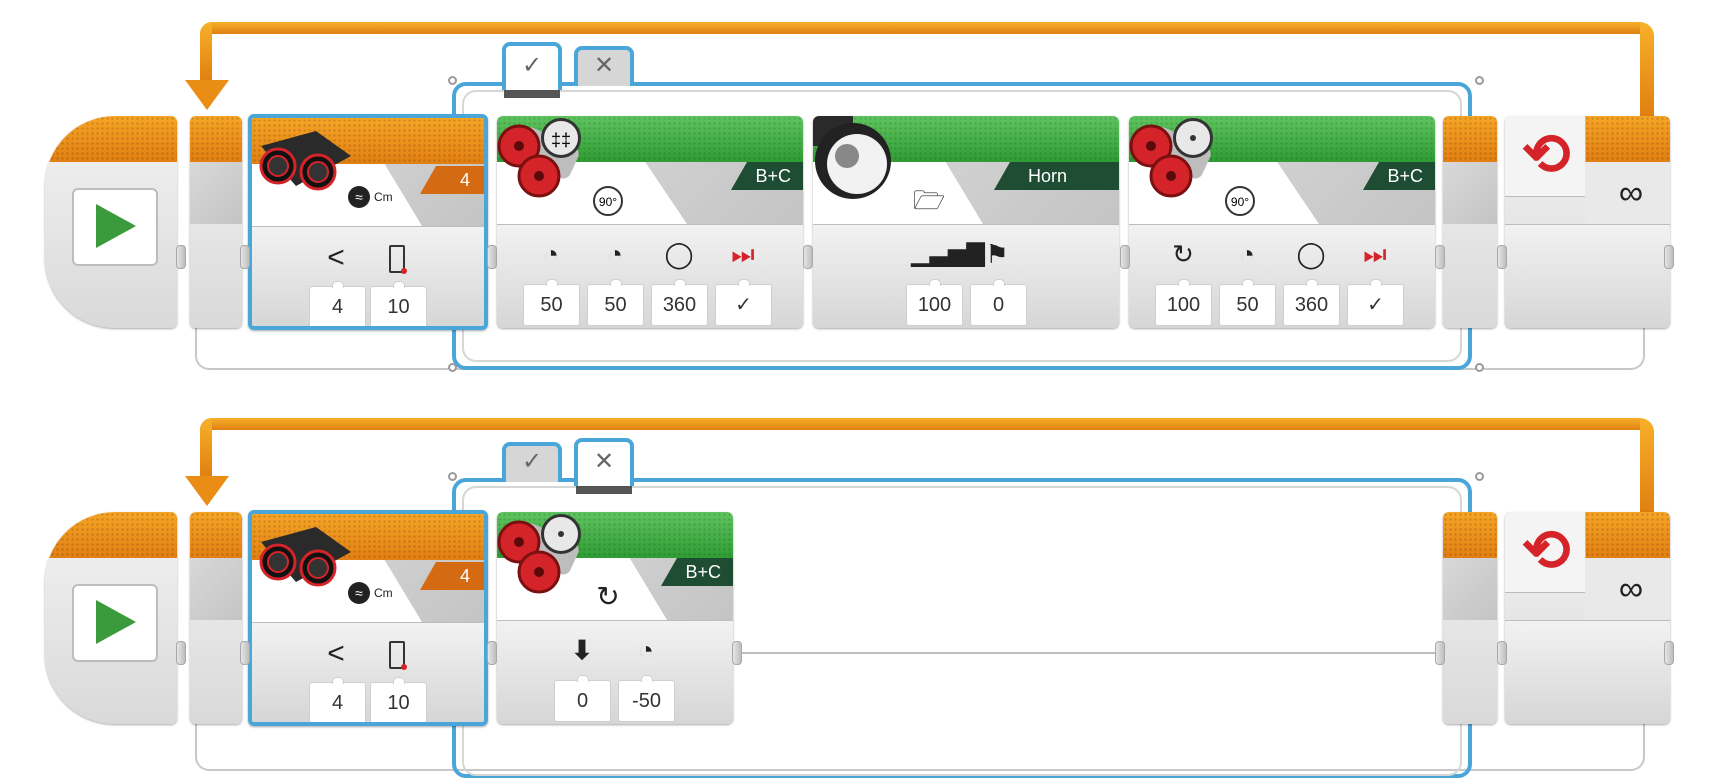 The width and height of the screenshot is (1730, 778). What do you see at coordinates (615, 254) in the screenshot?
I see `power-right-icon: ◔` at bounding box center [615, 254].